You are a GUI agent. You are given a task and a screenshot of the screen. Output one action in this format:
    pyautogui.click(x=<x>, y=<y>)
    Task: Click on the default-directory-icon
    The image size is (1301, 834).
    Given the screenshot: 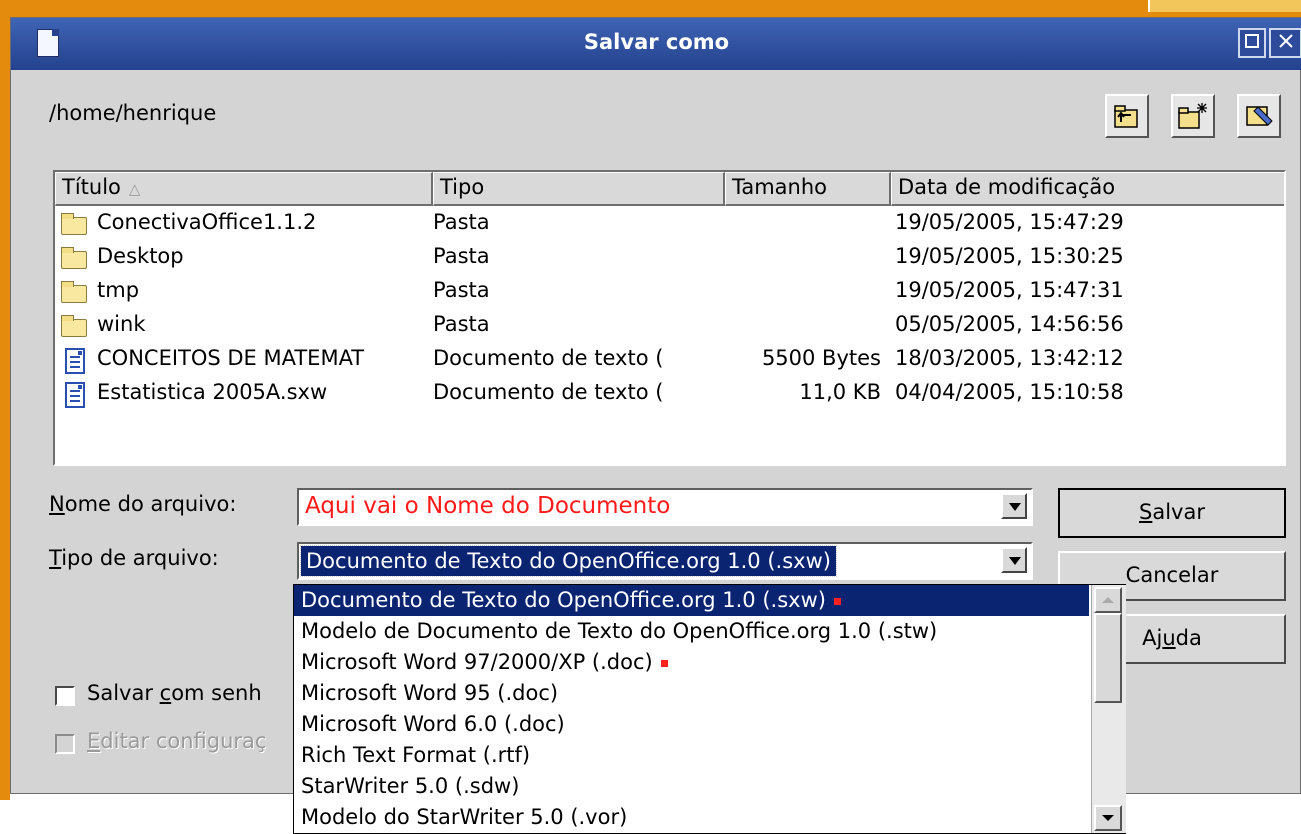 What is the action you would take?
    pyautogui.click(x=1259, y=116)
    